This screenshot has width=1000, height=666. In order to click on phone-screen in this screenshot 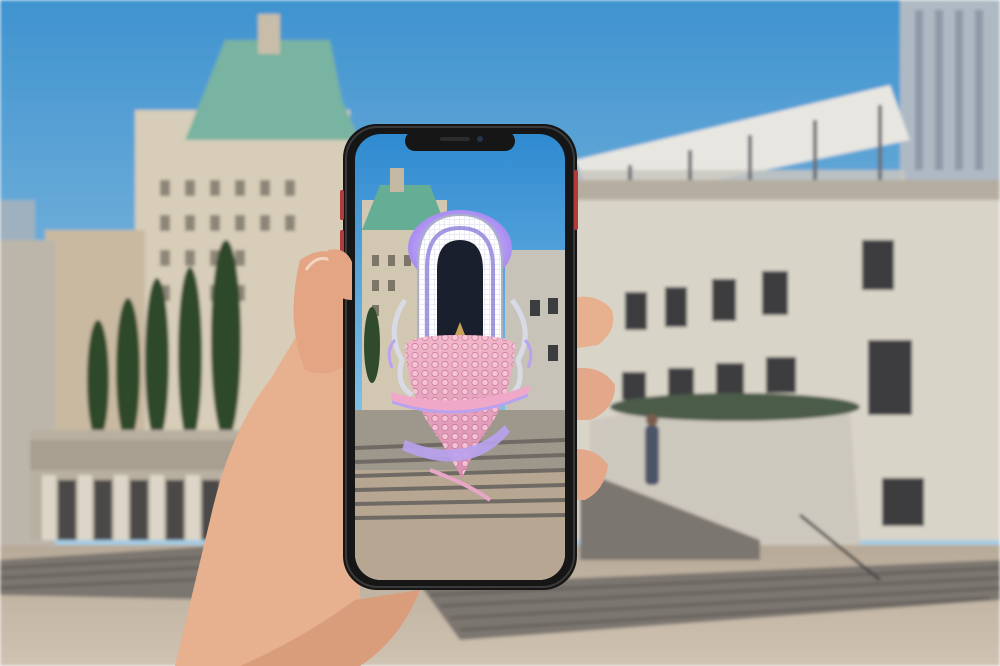, I will do `click(460, 357)`.